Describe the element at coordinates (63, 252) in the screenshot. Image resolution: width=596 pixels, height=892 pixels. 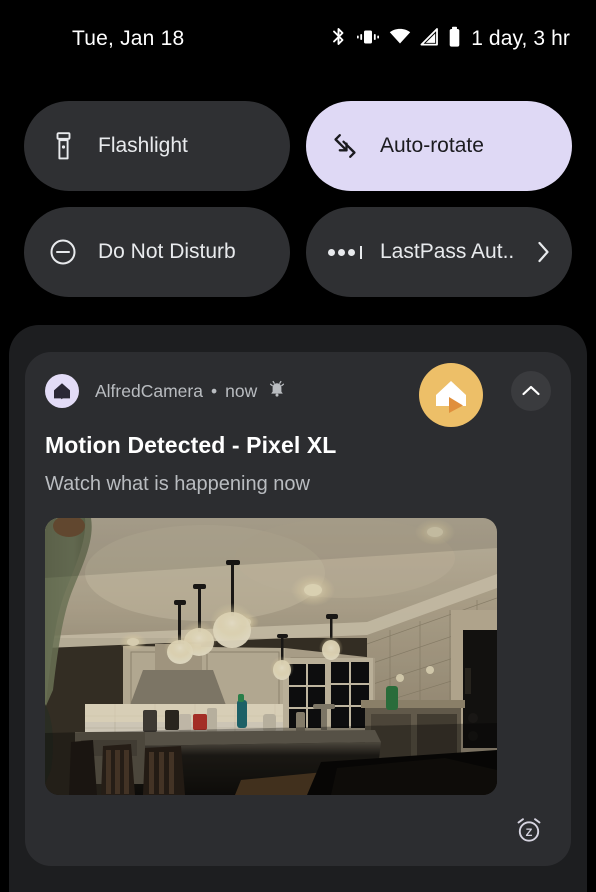
I see `do-not-disturb-icon` at that location.